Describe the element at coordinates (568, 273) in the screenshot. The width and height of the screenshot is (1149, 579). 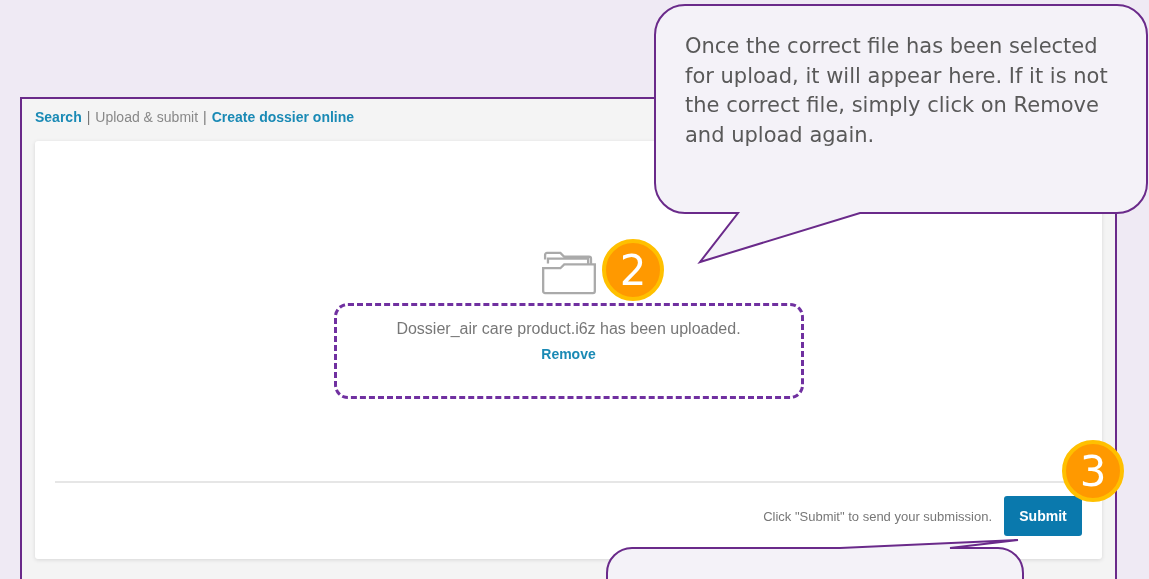
I see `folder-icon` at that location.